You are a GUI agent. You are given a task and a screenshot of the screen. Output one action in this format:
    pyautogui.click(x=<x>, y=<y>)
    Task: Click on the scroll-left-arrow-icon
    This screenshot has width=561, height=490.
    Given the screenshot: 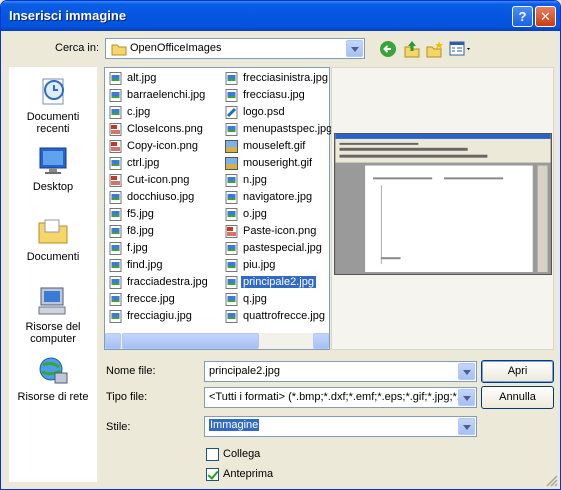 What is the action you would take?
    pyautogui.click(x=113, y=341)
    